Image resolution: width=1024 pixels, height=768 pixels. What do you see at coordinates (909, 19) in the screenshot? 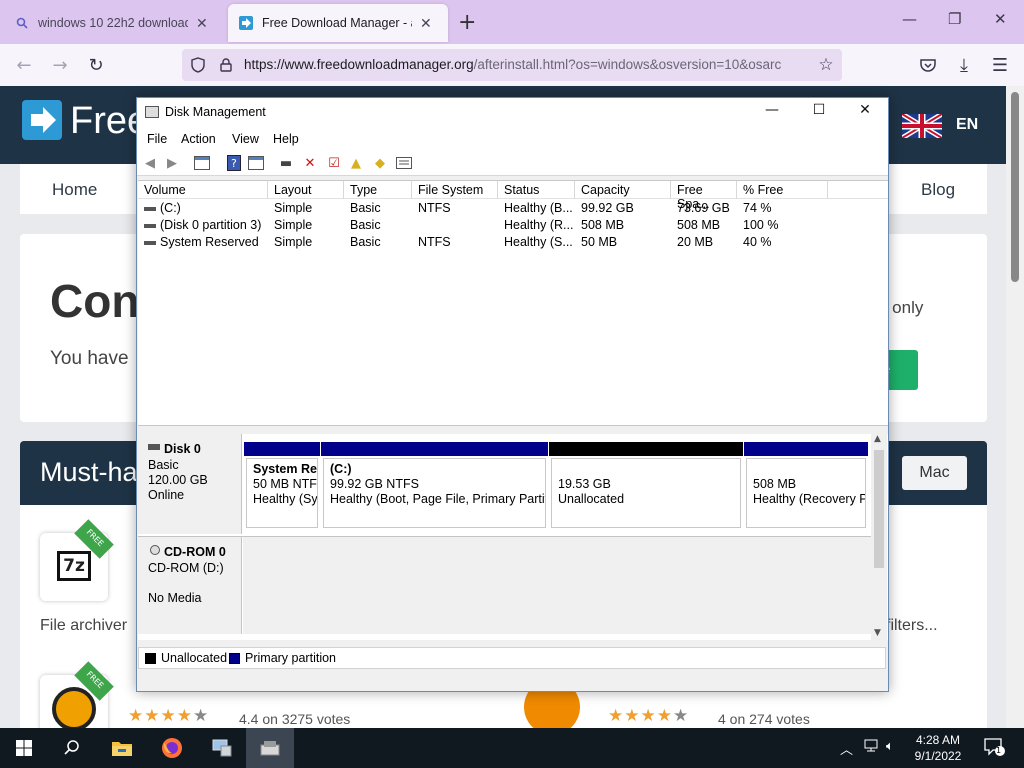
I see `minimize-icon: —` at bounding box center [909, 19].